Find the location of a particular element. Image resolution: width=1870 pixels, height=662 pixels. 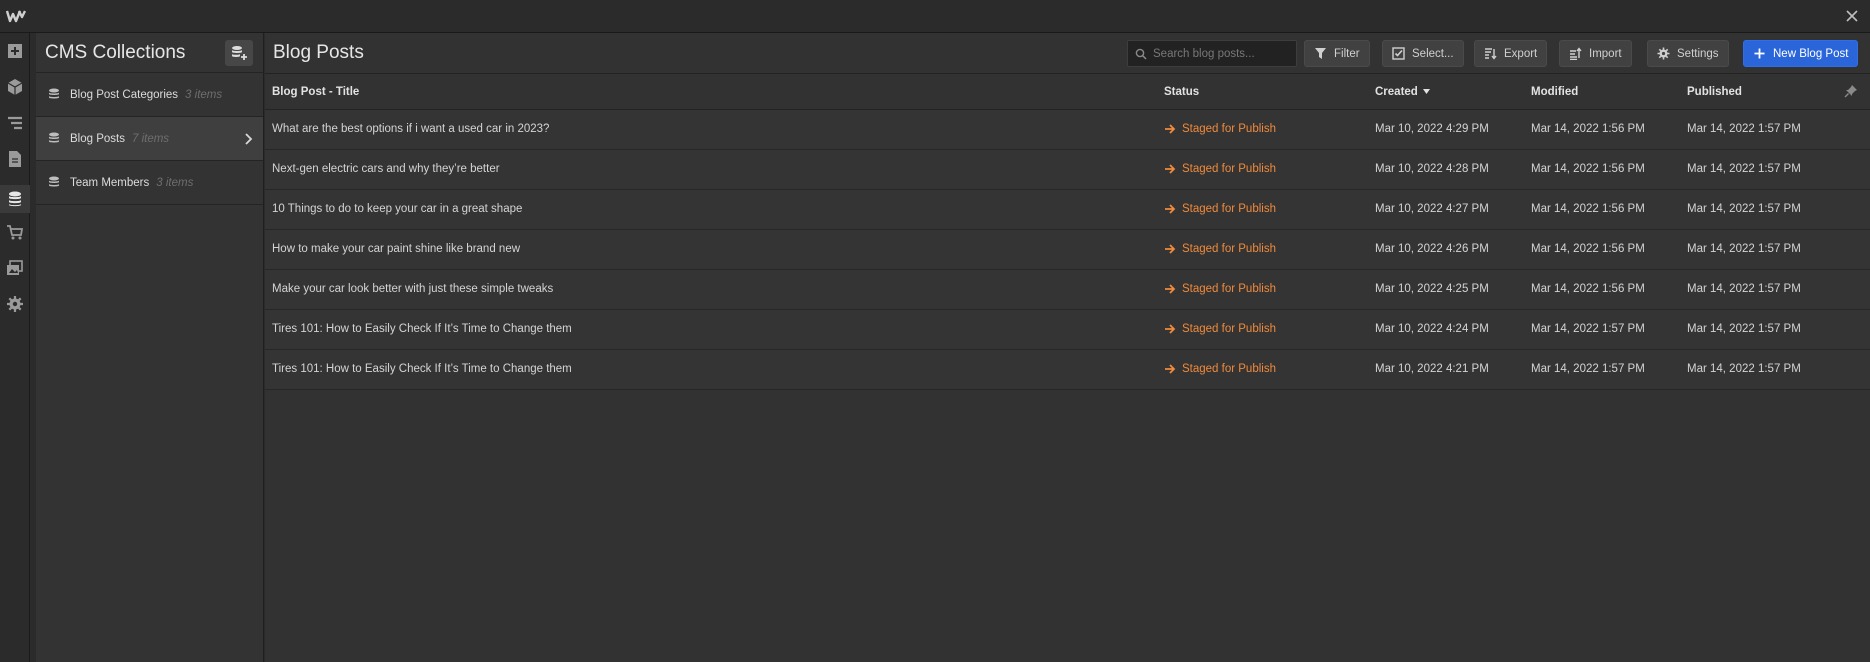

collection-count: 3 items is located at coordinates (175, 182).